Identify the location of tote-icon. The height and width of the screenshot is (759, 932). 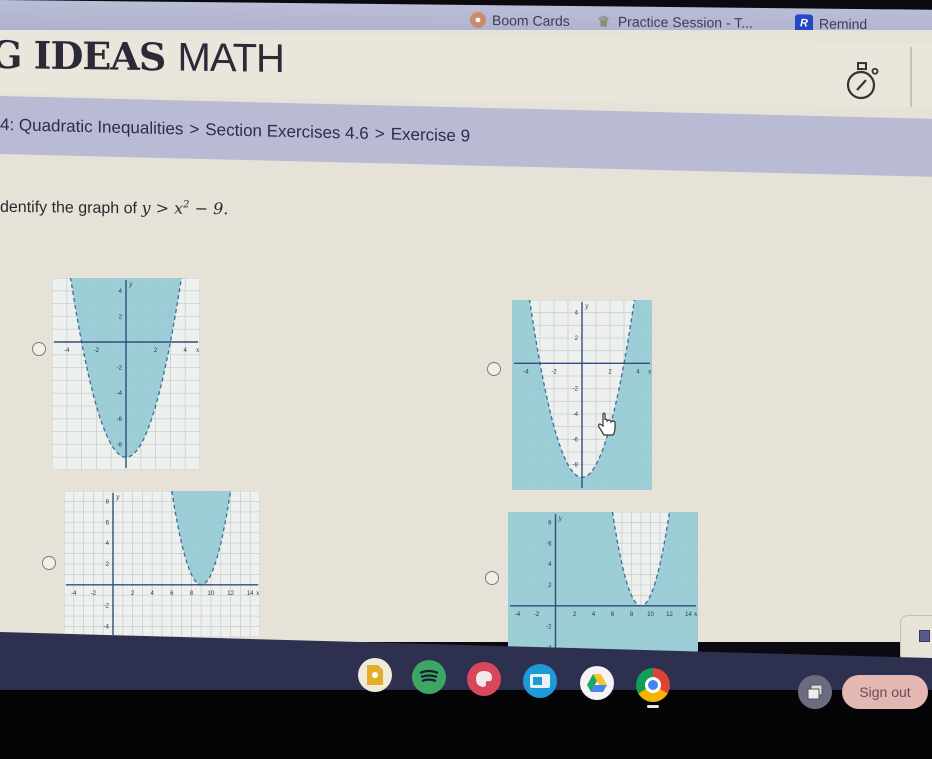
(815, 692).